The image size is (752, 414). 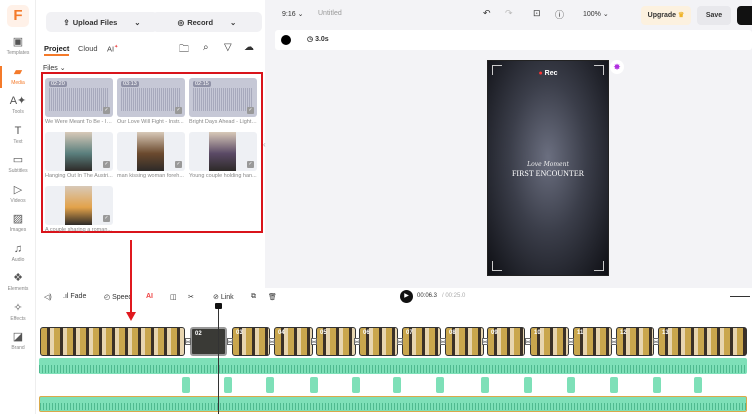 I want to click on background-color-swatch, so click(x=286, y=40).